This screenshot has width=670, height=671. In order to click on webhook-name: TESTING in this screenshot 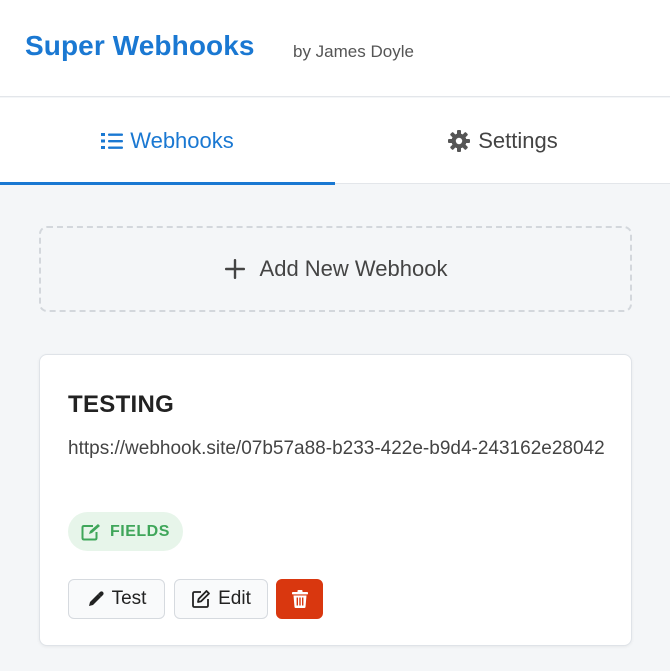, I will do `click(121, 404)`.